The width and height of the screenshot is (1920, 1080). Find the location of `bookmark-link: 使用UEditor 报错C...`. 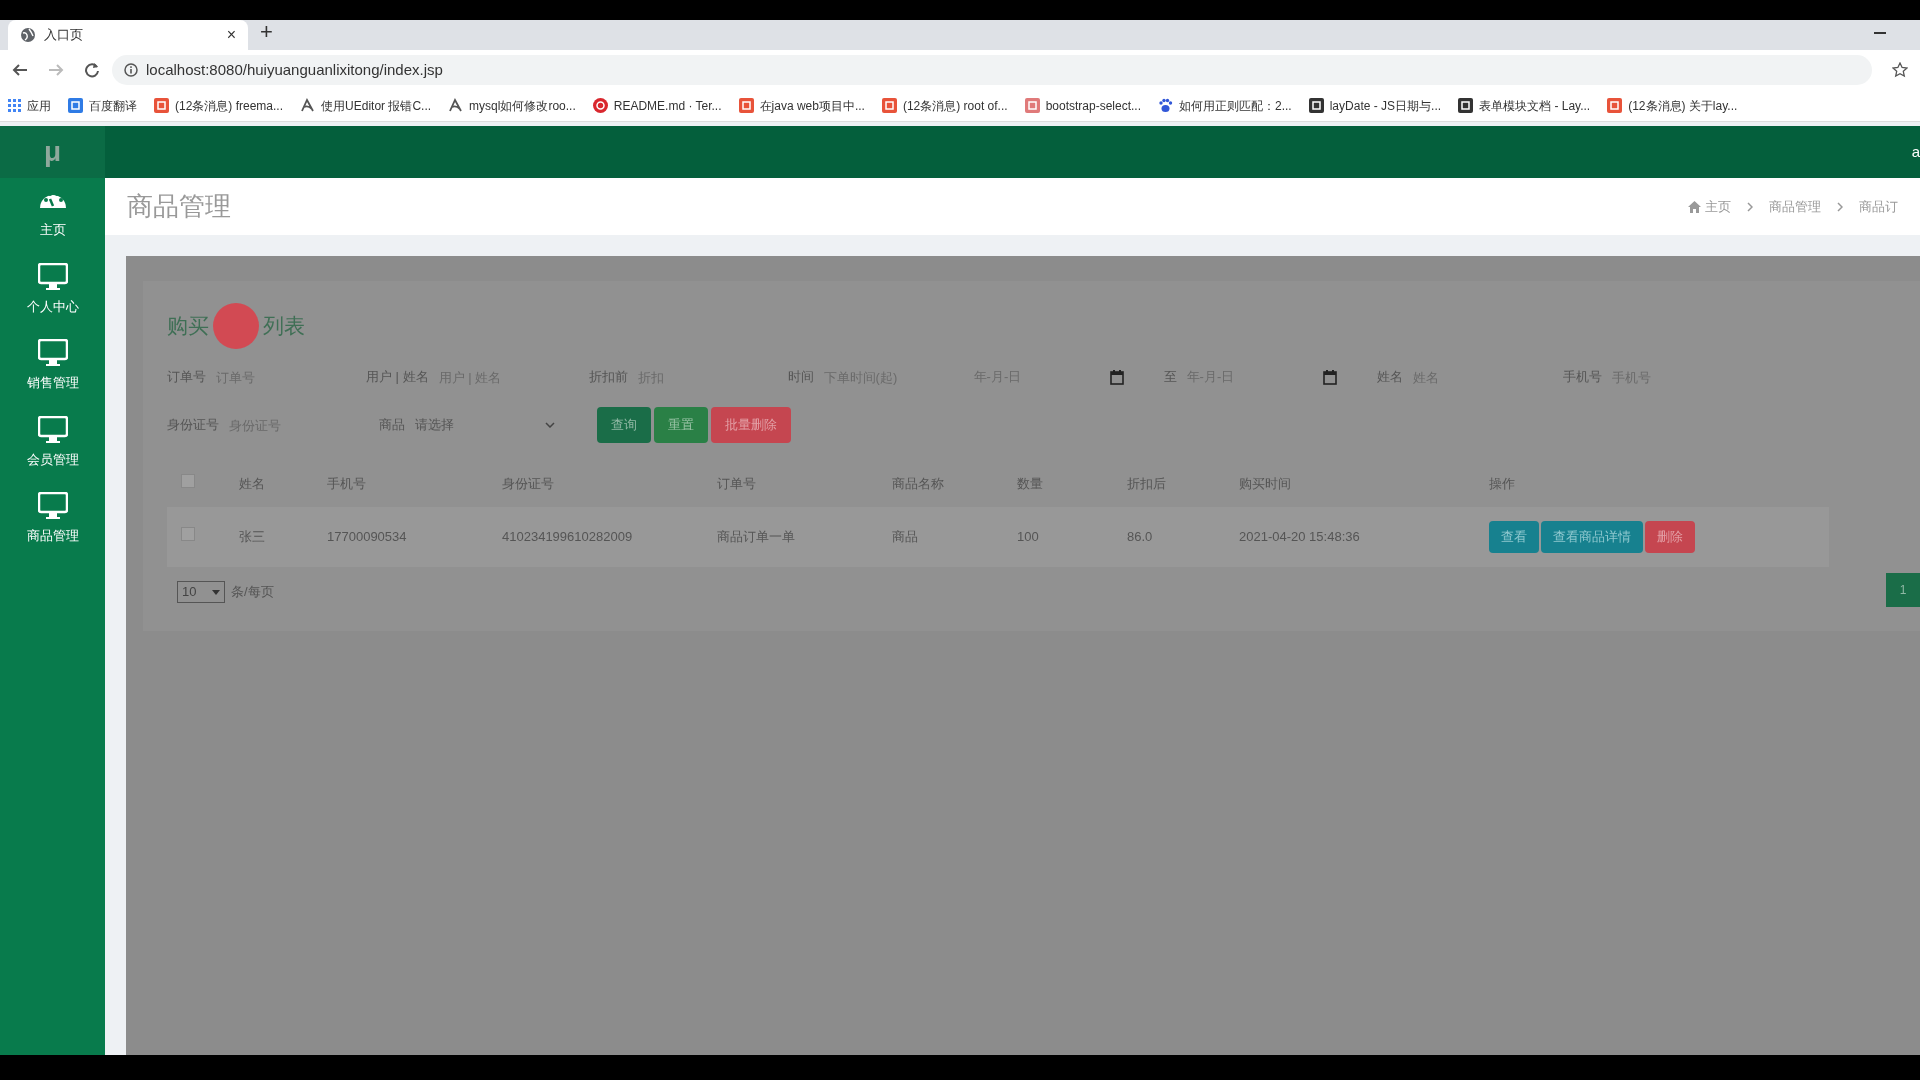

bookmark-link: 使用UEditor 报错C... is located at coordinates (376, 105).